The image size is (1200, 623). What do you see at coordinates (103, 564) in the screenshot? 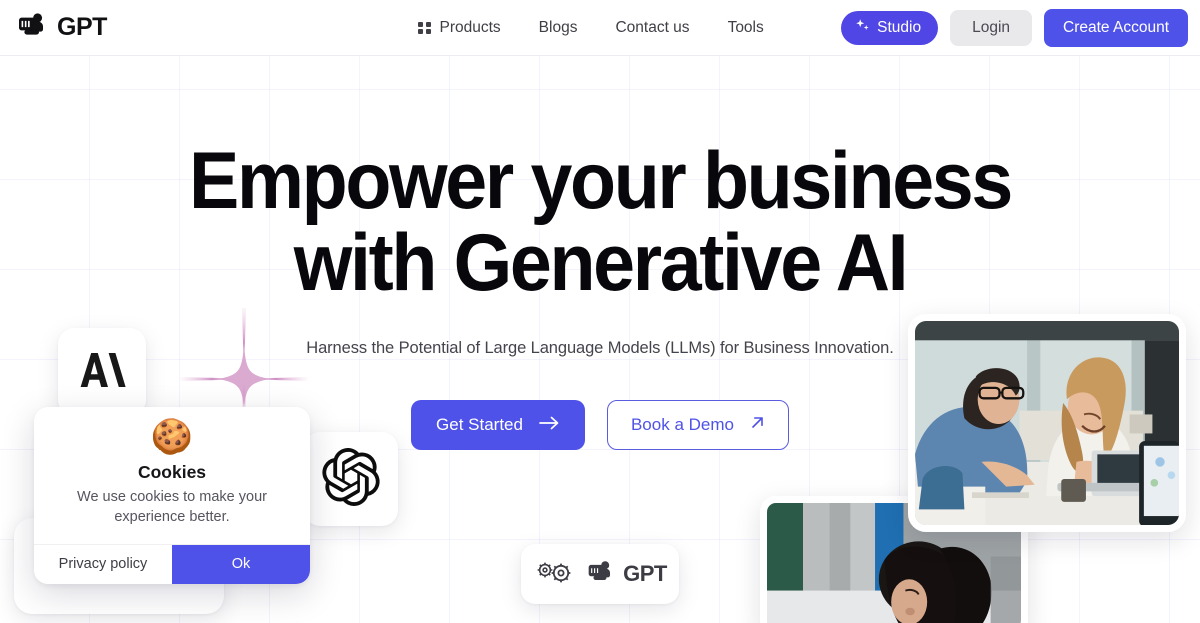
I see `privacy-policy-link: Privacy policy` at bounding box center [103, 564].